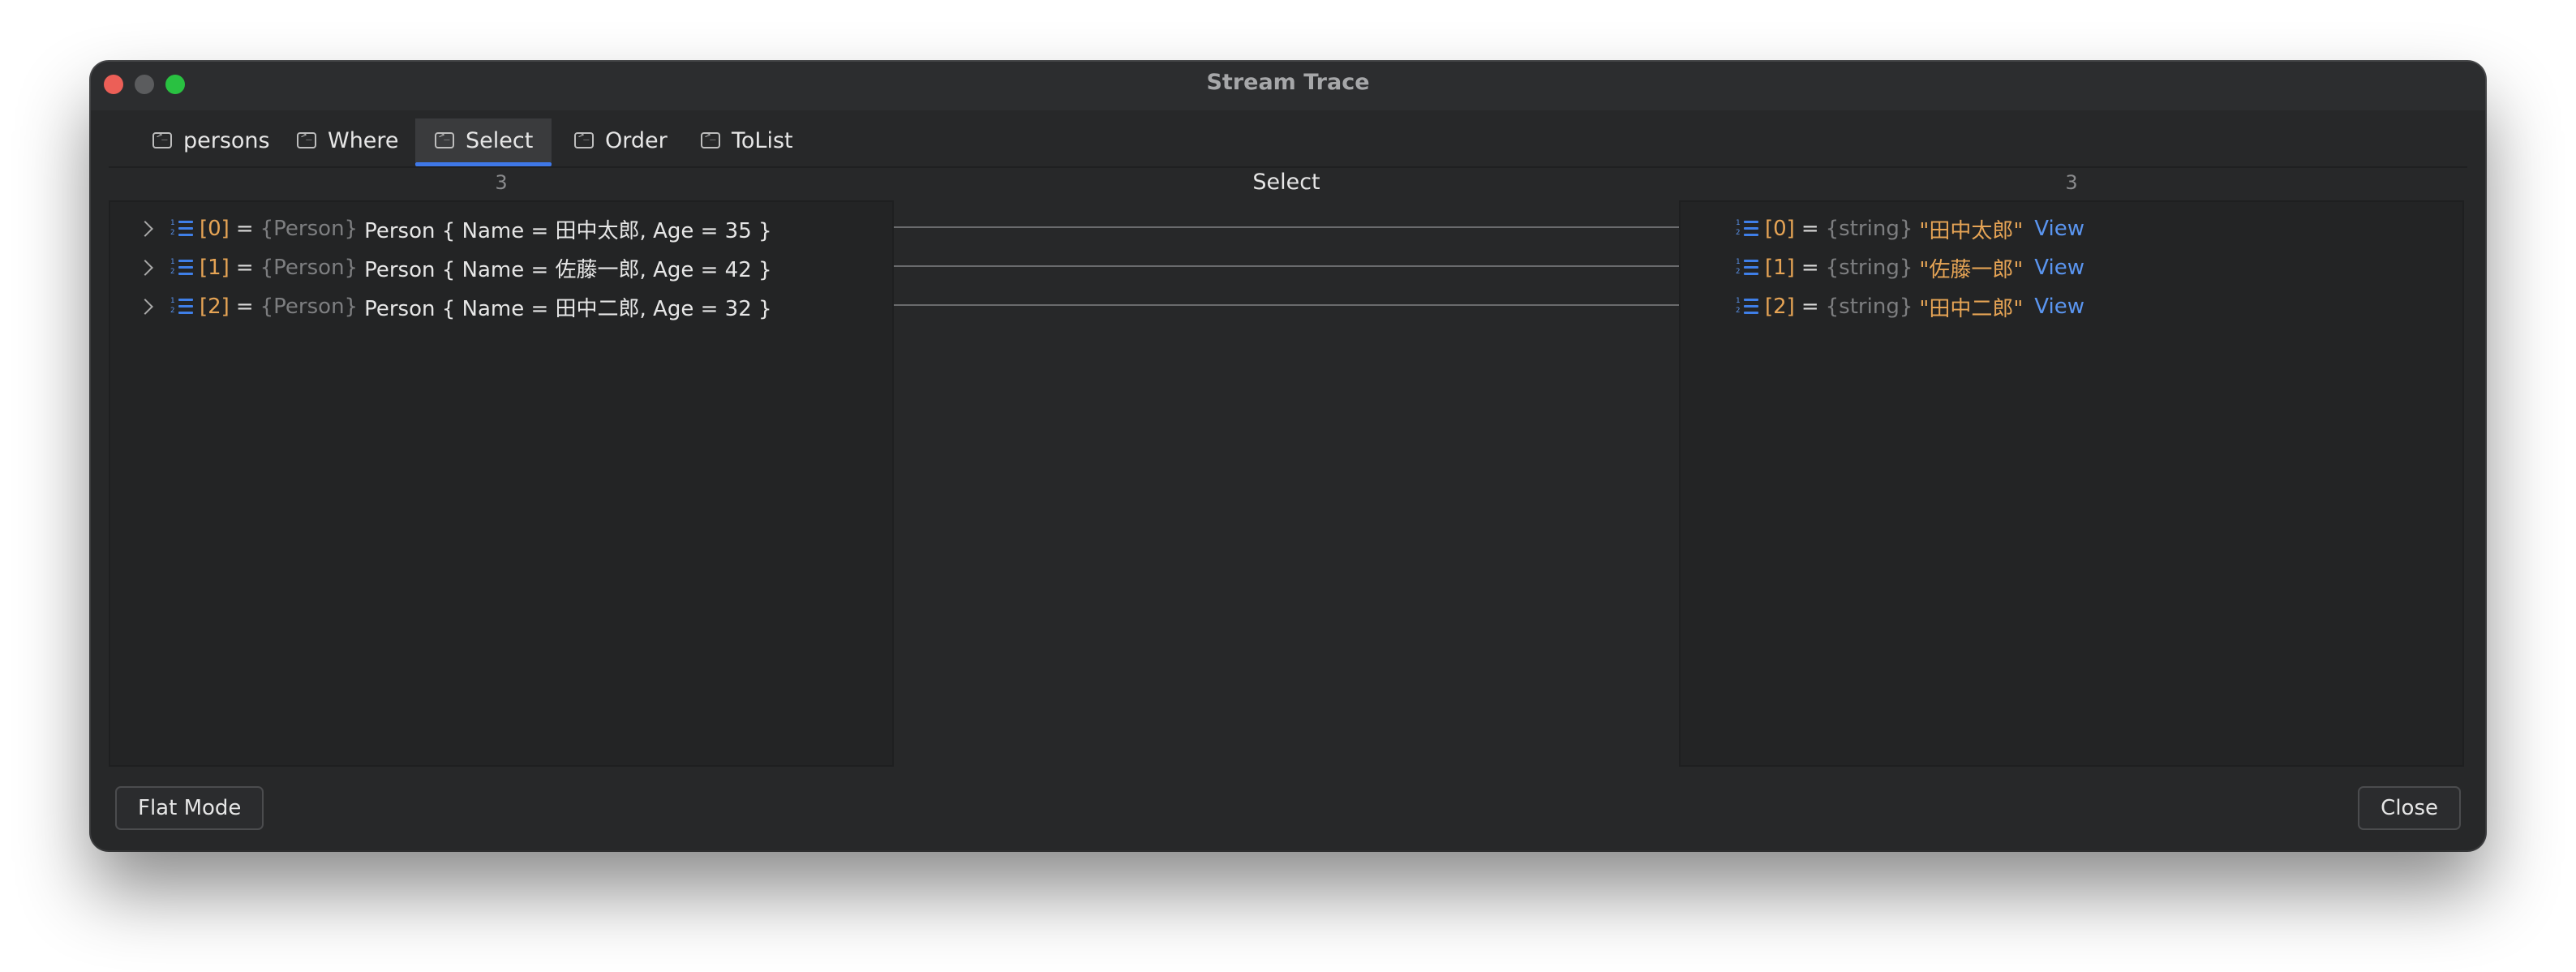 This screenshot has width=2576, height=972. I want to click on flat-mode-button: Flat Mode, so click(189, 808).